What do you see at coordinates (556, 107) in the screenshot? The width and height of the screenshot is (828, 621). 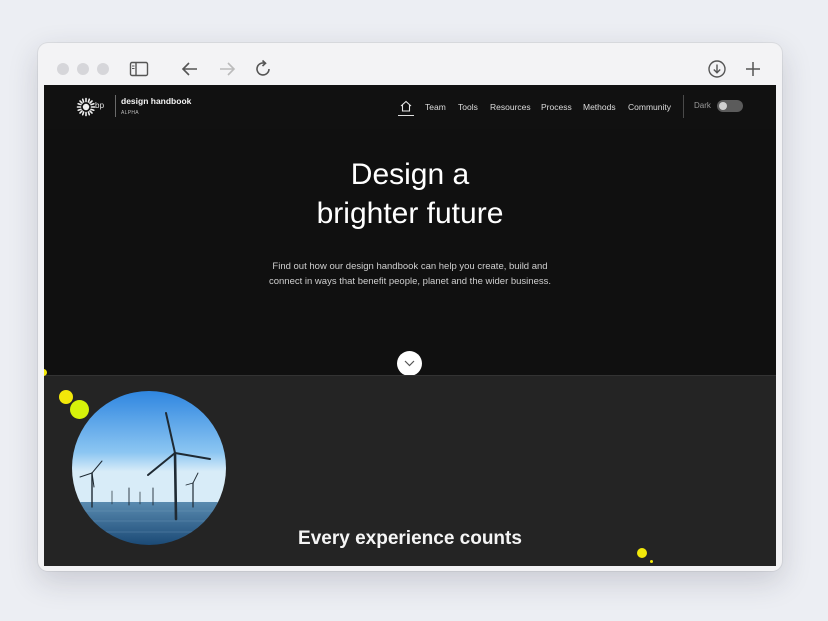 I see `nav-item-process: Process` at bounding box center [556, 107].